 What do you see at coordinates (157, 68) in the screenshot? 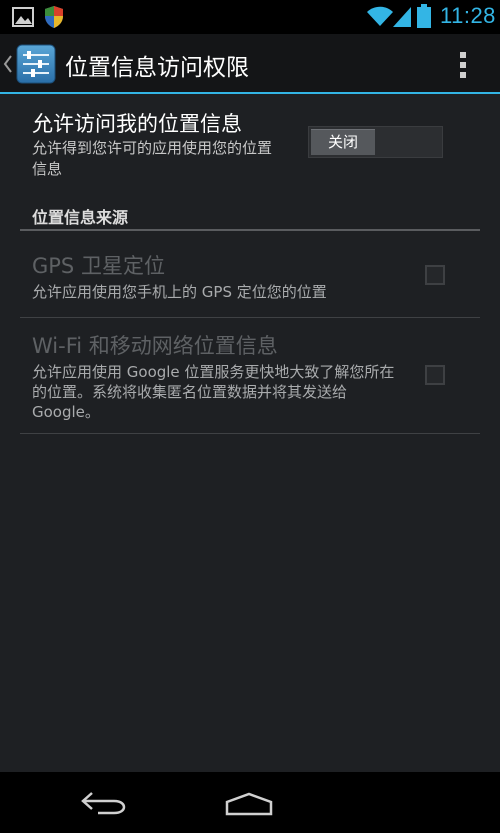
I see `page-title: 位置信息访问权限` at bounding box center [157, 68].